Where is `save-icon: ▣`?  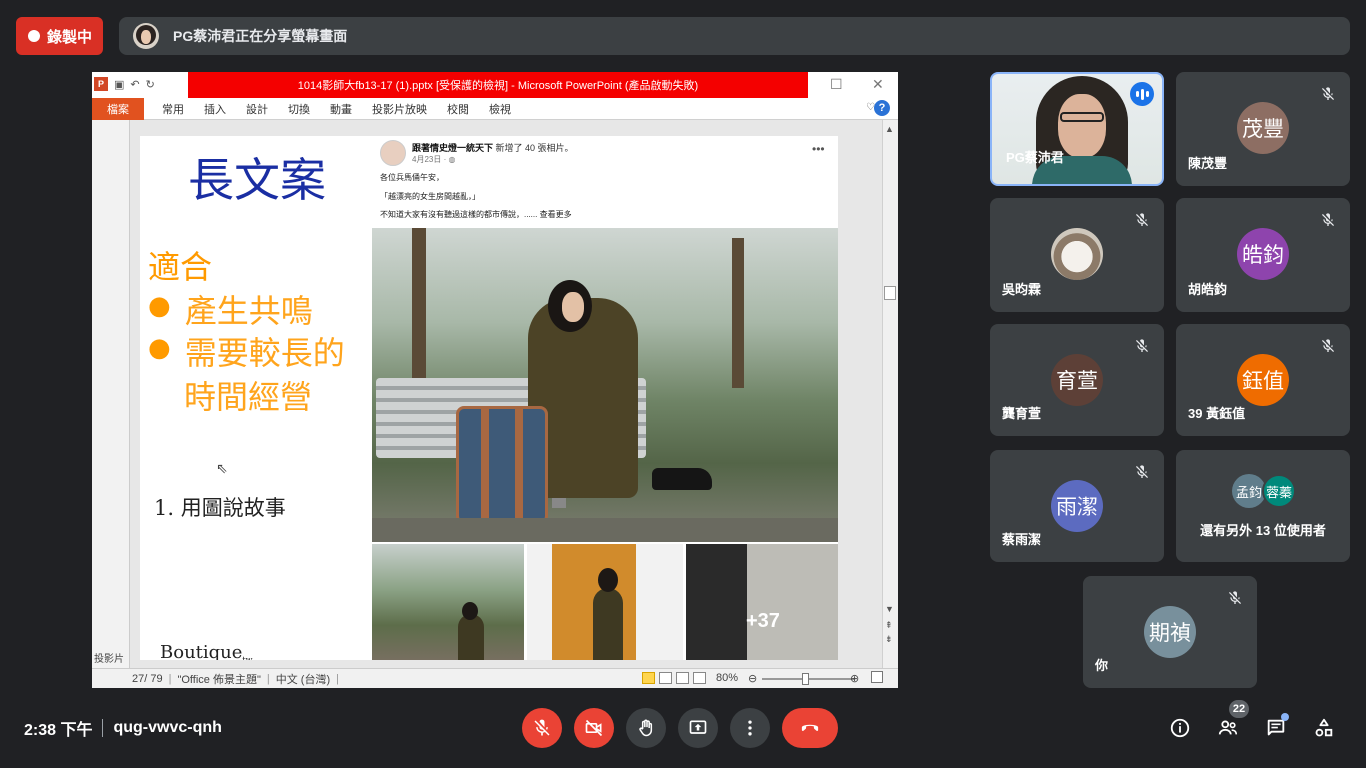
save-icon: ▣ is located at coordinates (119, 84).